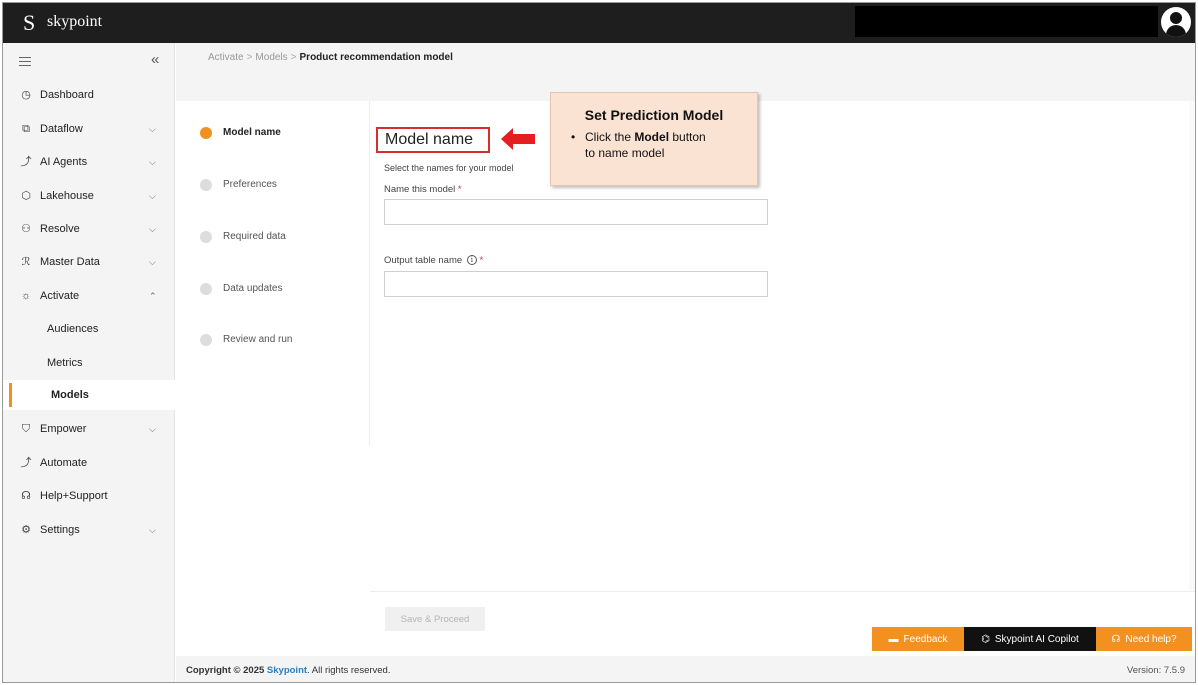  Describe the element at coordinates (26, 129) in the screenshot. I see `dataflow-icon: ⧉` at that location.